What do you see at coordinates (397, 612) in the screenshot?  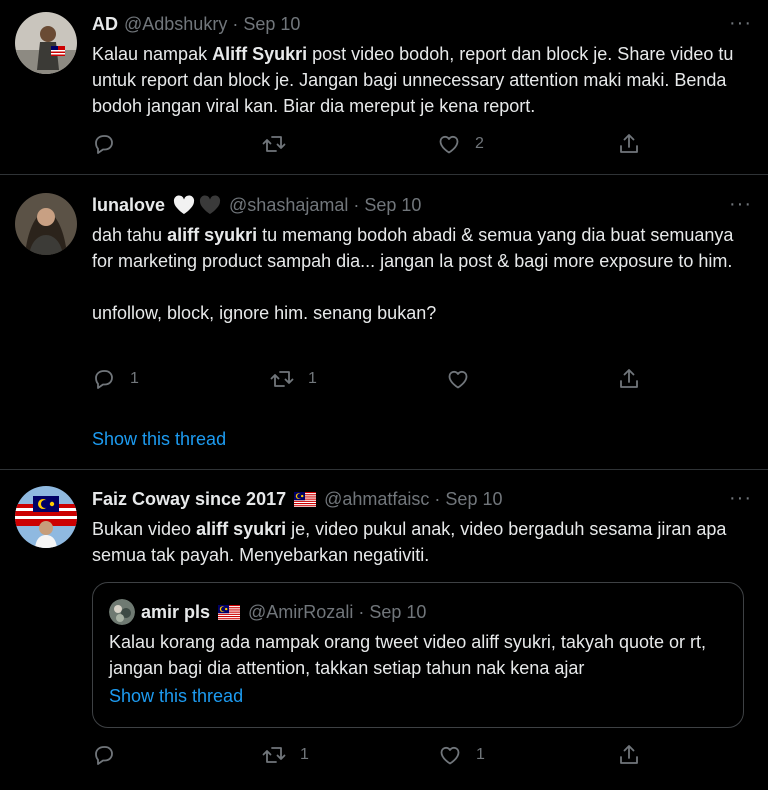 I see `quoted-date: Sep 10` at bounding box center [397, 612].